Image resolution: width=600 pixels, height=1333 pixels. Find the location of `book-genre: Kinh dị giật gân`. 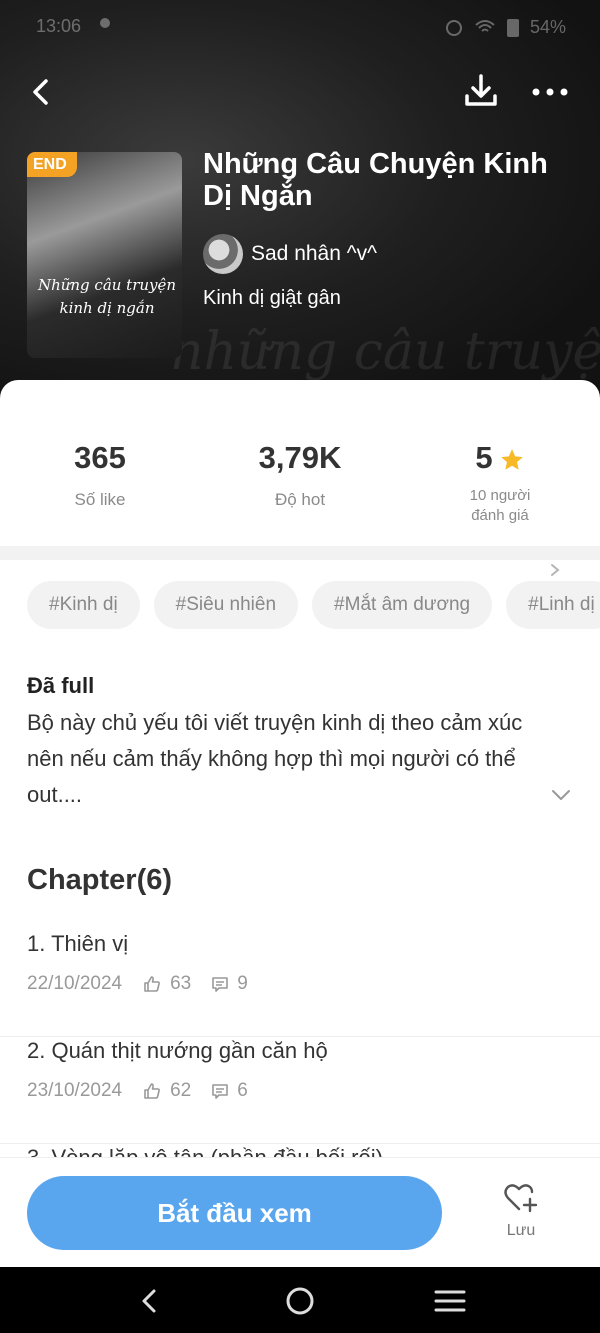

book-genre: Kinh dị giật gân is located at coordinates (272, 298).